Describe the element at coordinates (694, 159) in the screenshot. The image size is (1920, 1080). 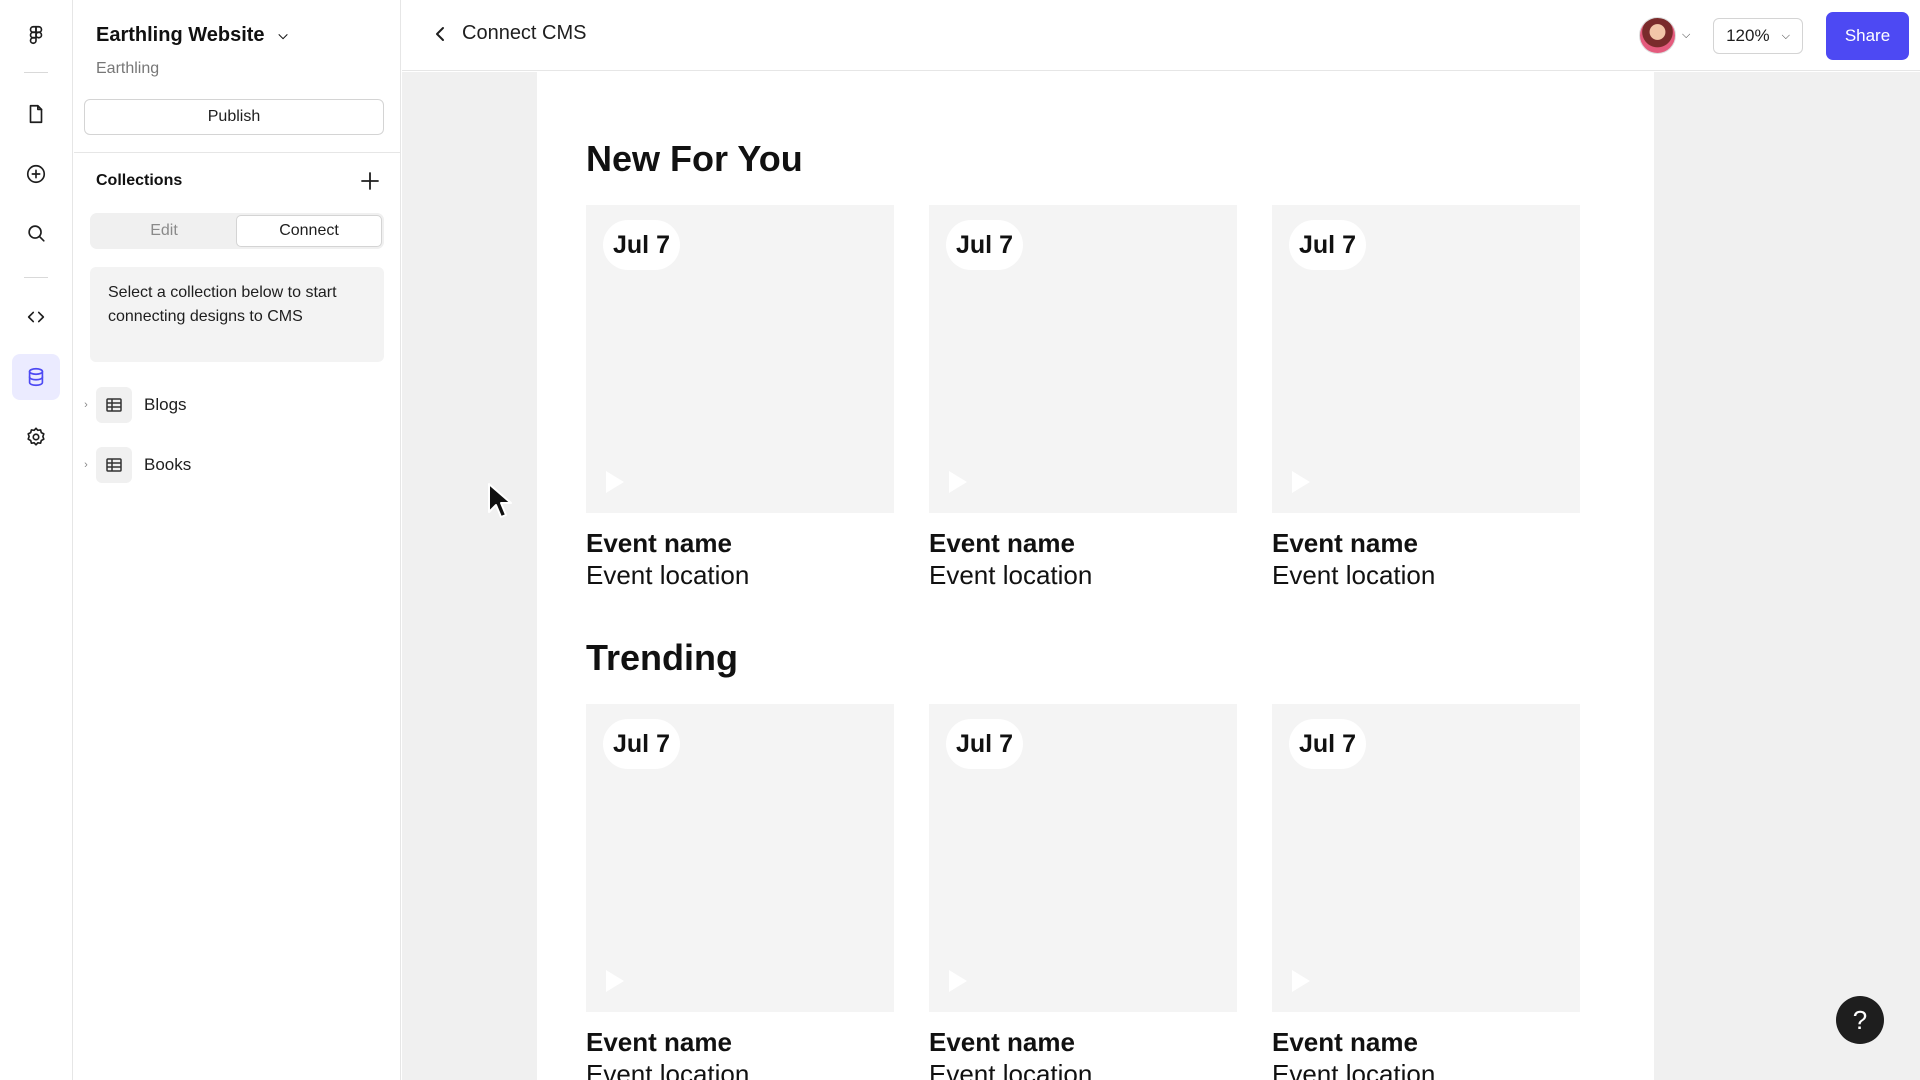
I see `section-title-new-for-you: New For You` at that location.